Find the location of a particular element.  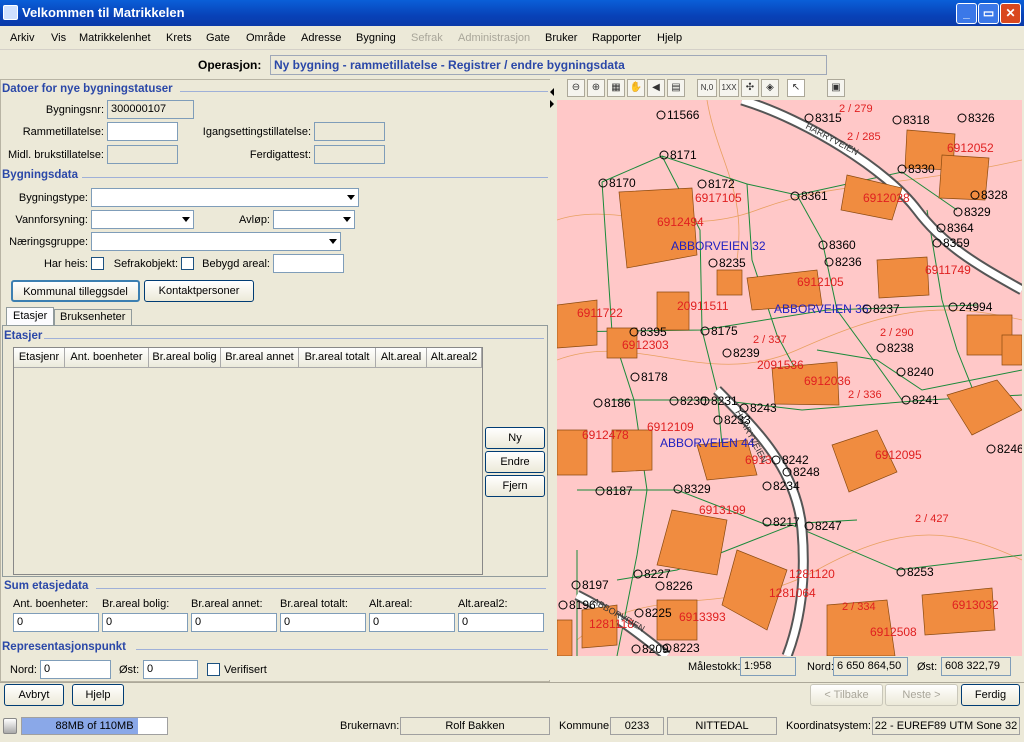

map-parcel-label: 6912478 is located at coordinates (605, 435).